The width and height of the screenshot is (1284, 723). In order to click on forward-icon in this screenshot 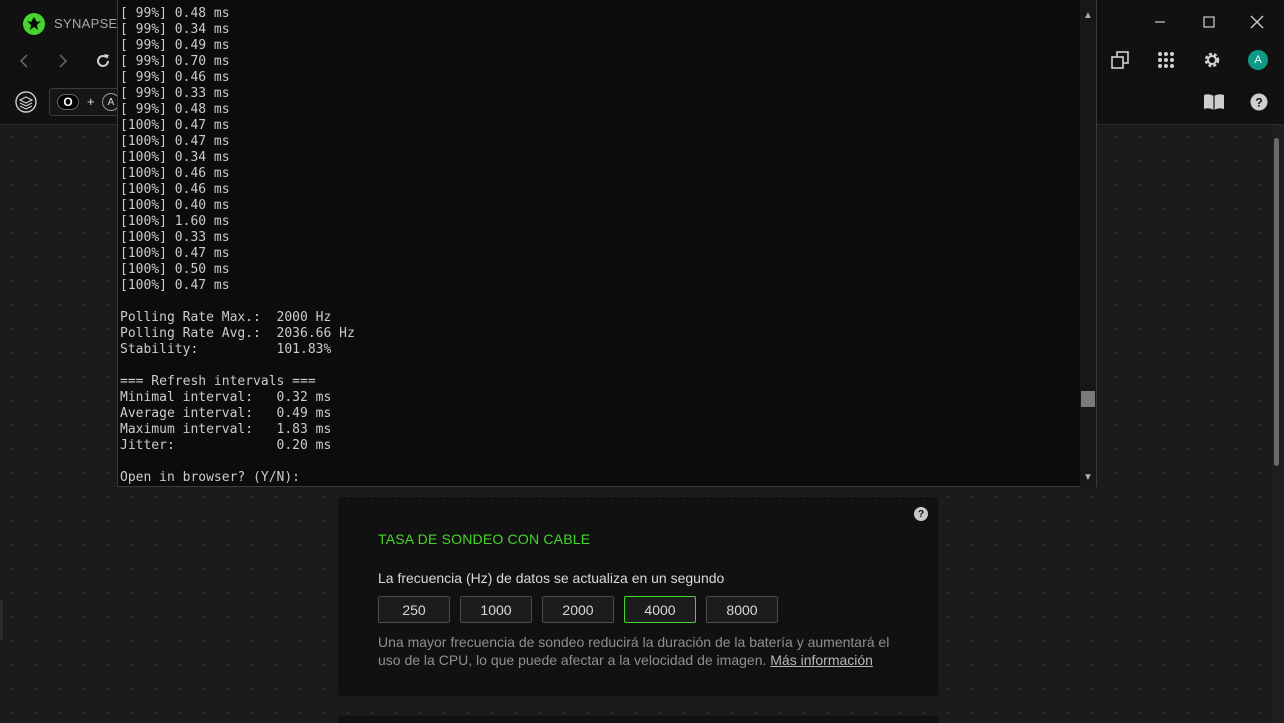, I will do `click(63, 61)`.